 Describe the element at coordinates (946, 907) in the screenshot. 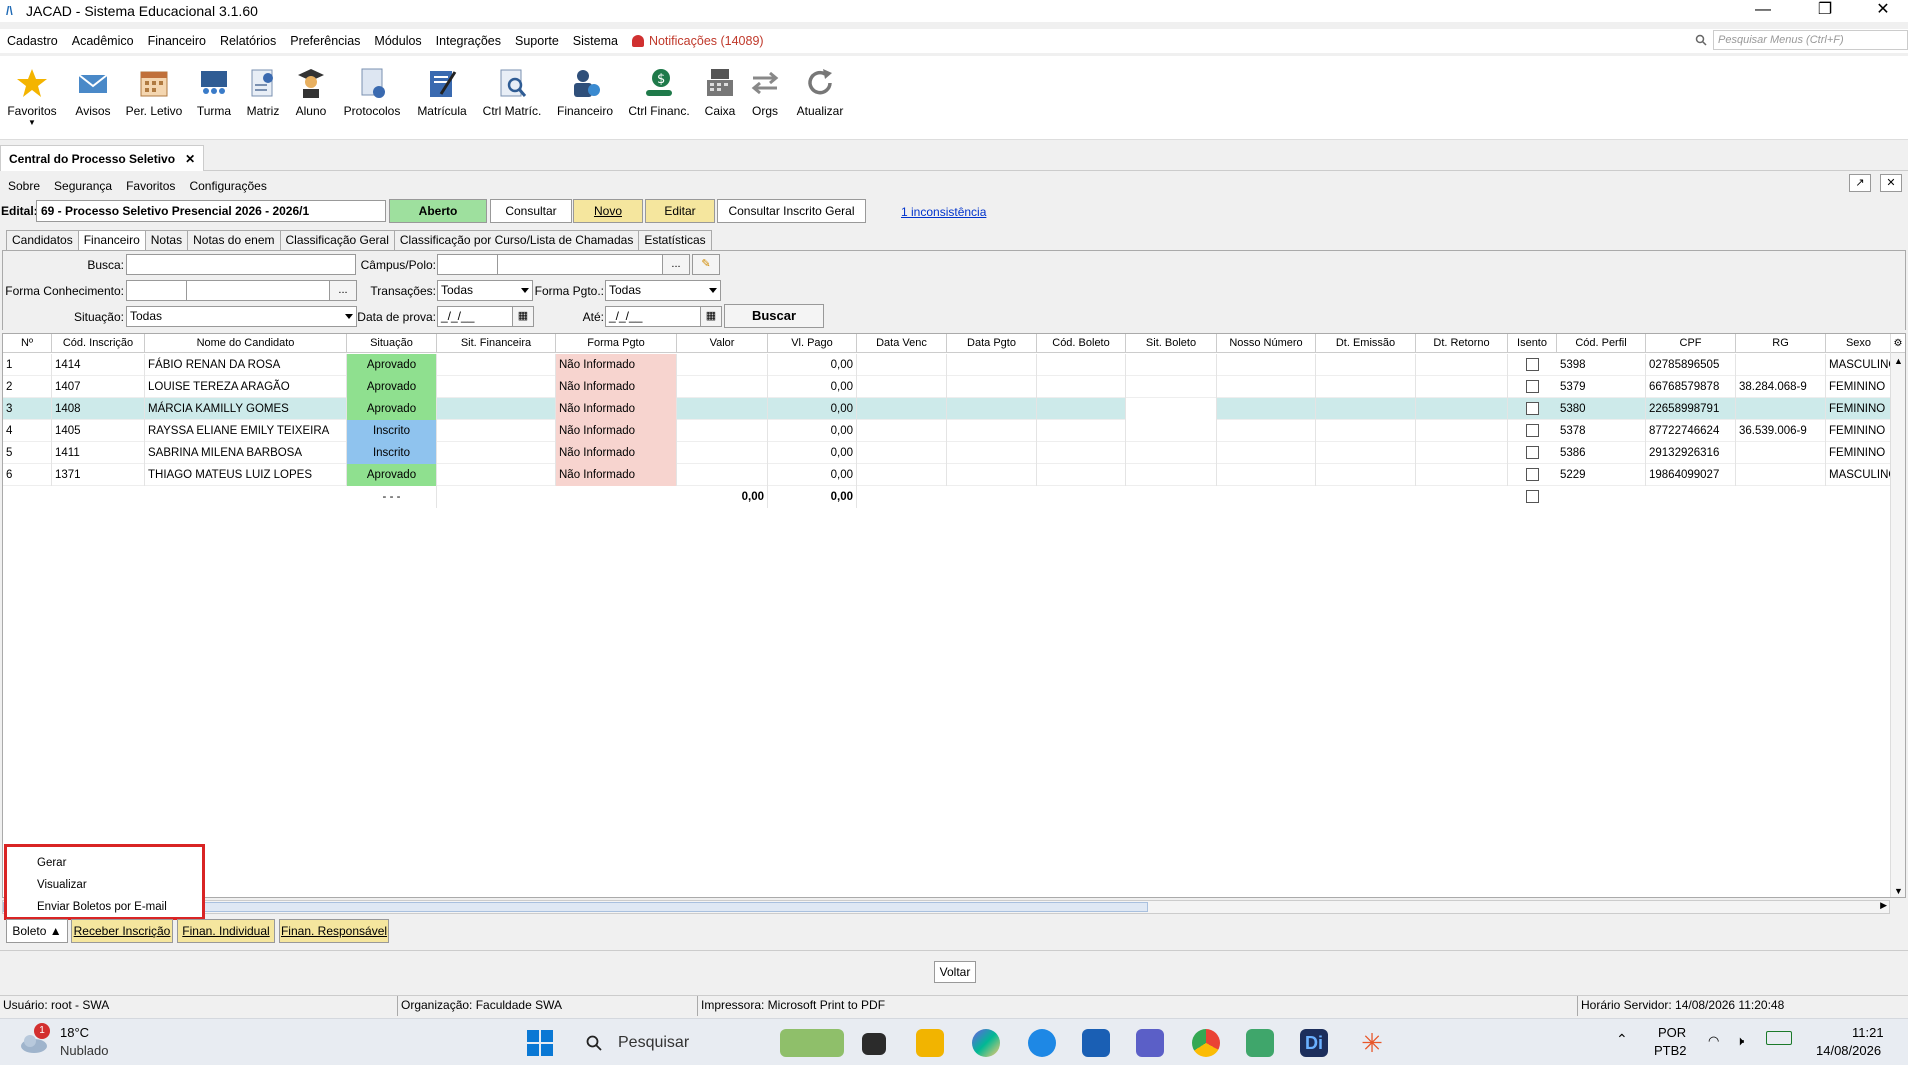

I see `horizontal-scrollbar: ▶` at that location.